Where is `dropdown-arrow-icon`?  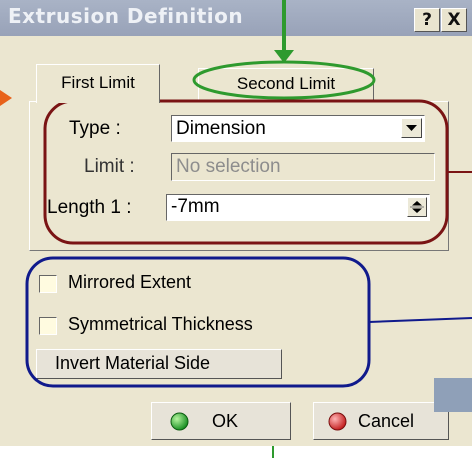
dropdown-arrow-icon is located at coordinates (411, 128).